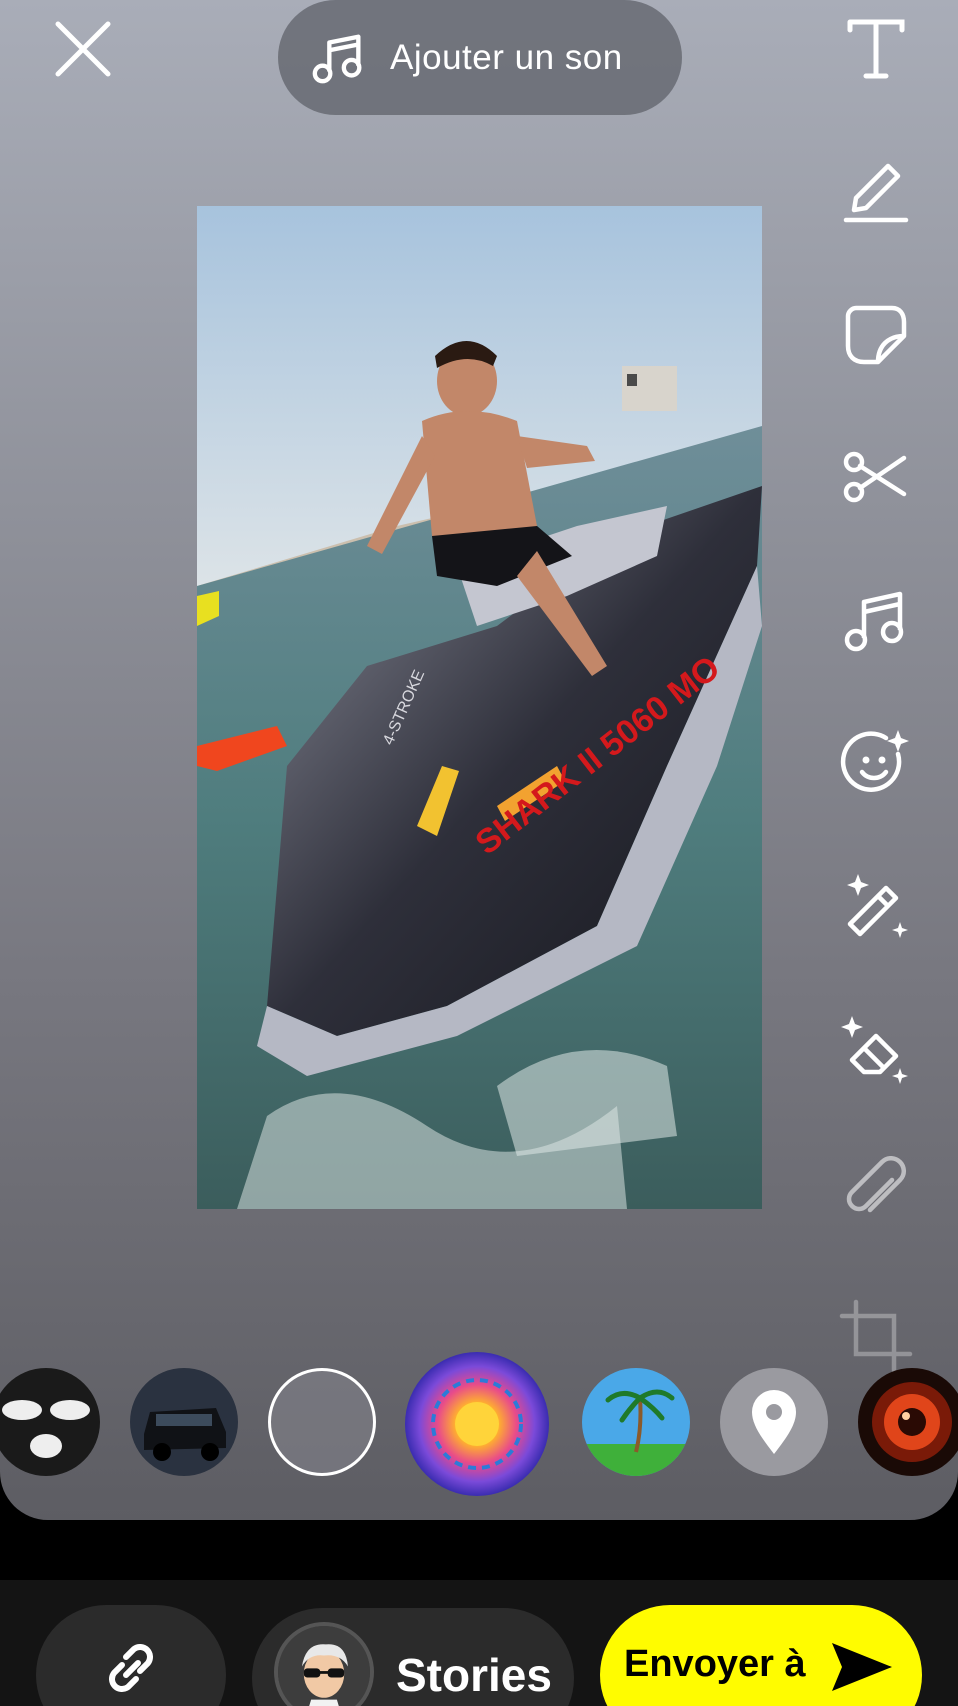  I want to click on stories-label: Stories, so click(474, 1675).